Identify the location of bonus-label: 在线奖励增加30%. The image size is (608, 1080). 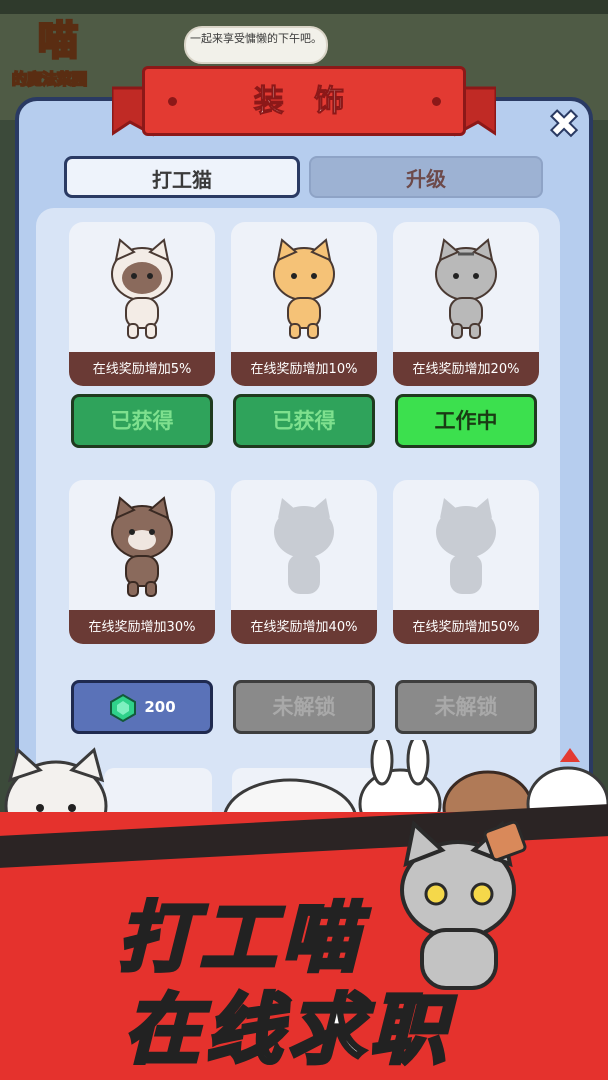
(142, 627).